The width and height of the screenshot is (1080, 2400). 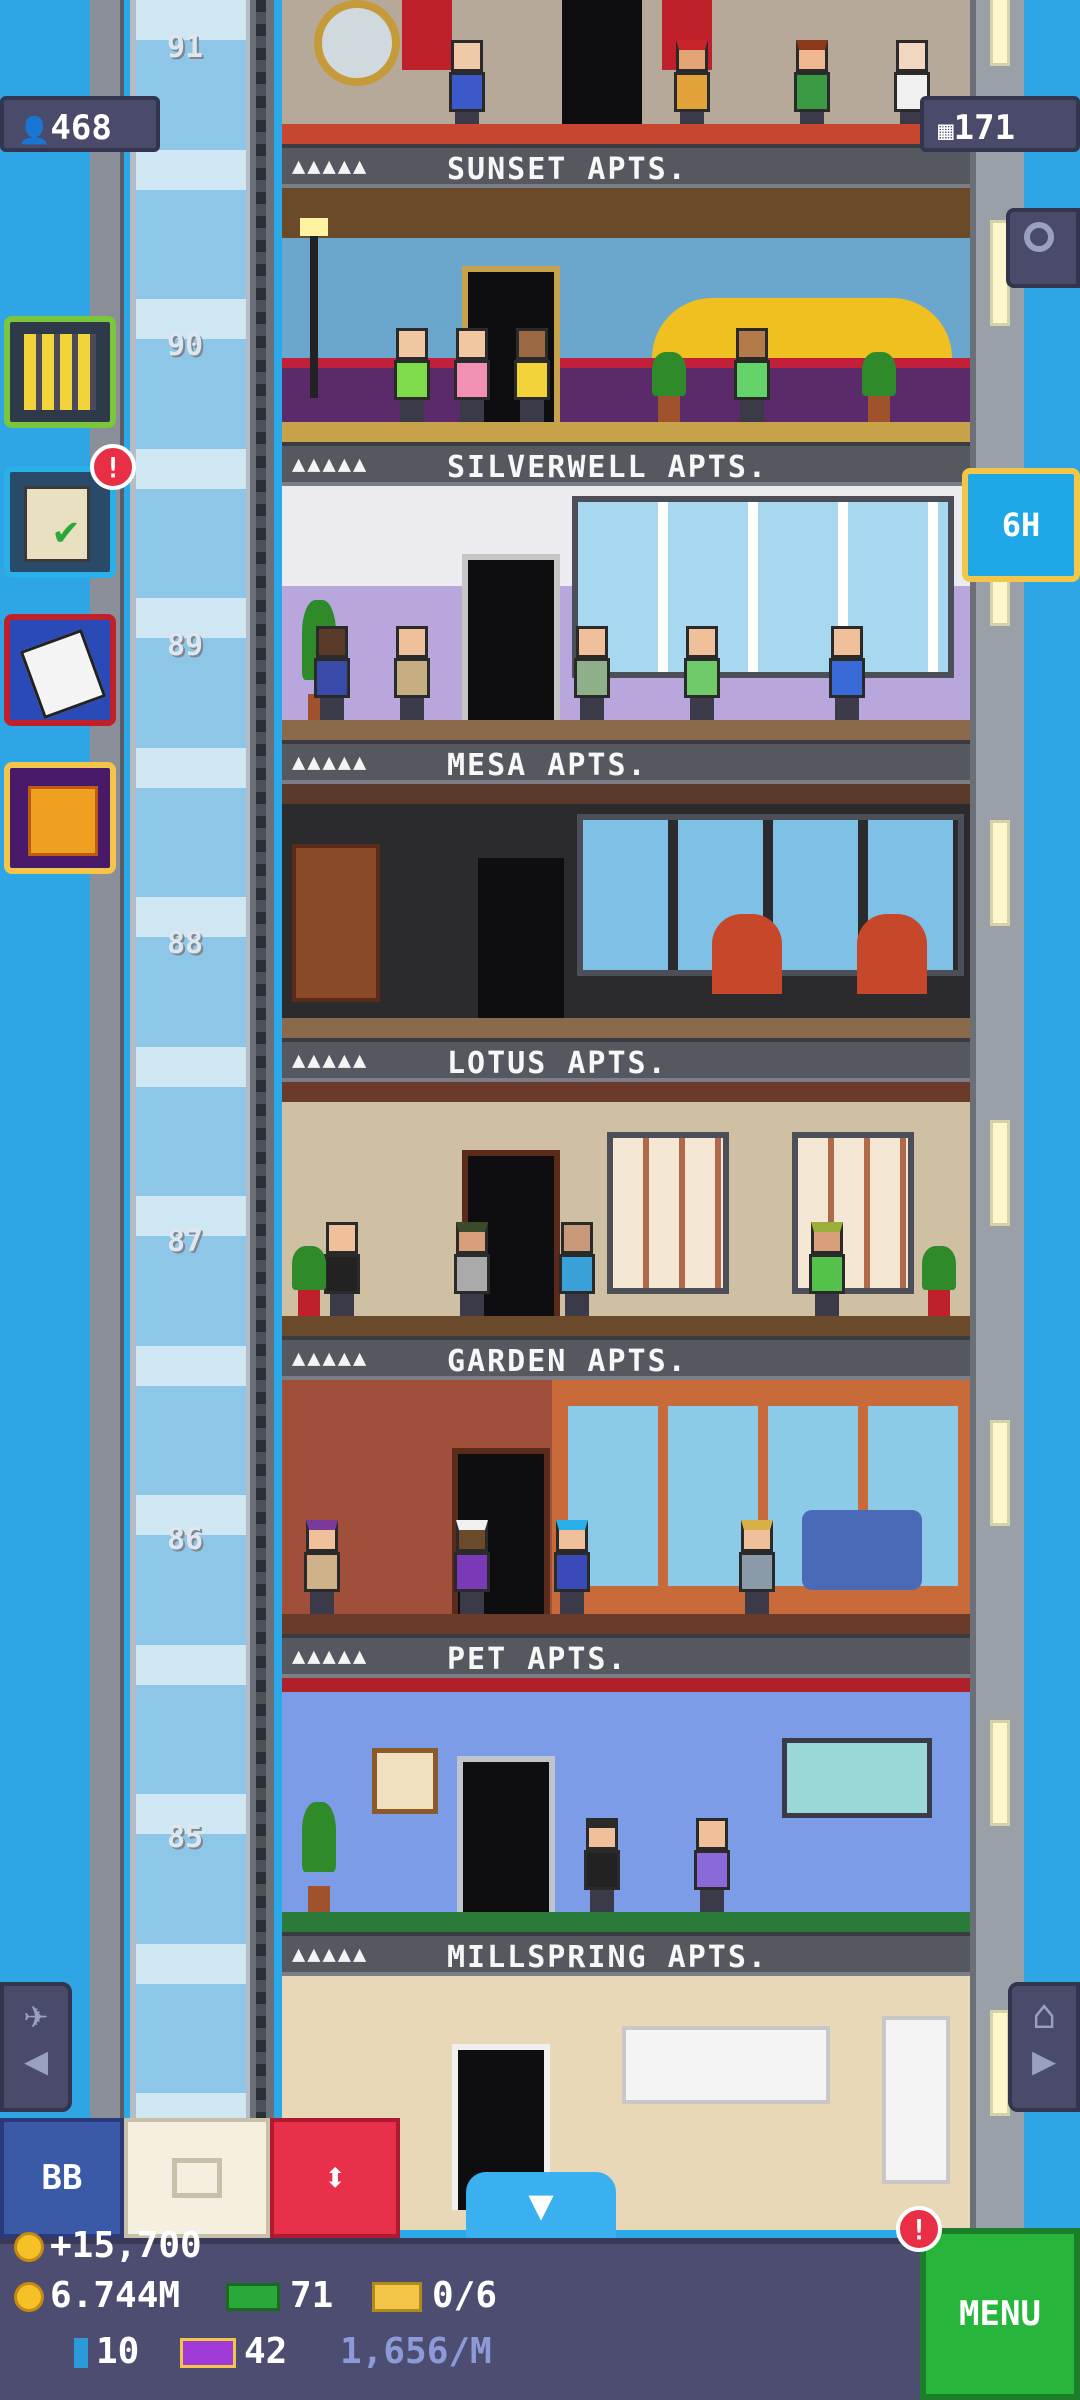 I want to click on coins-gain: +15,700, so click(x=108, y=2246).